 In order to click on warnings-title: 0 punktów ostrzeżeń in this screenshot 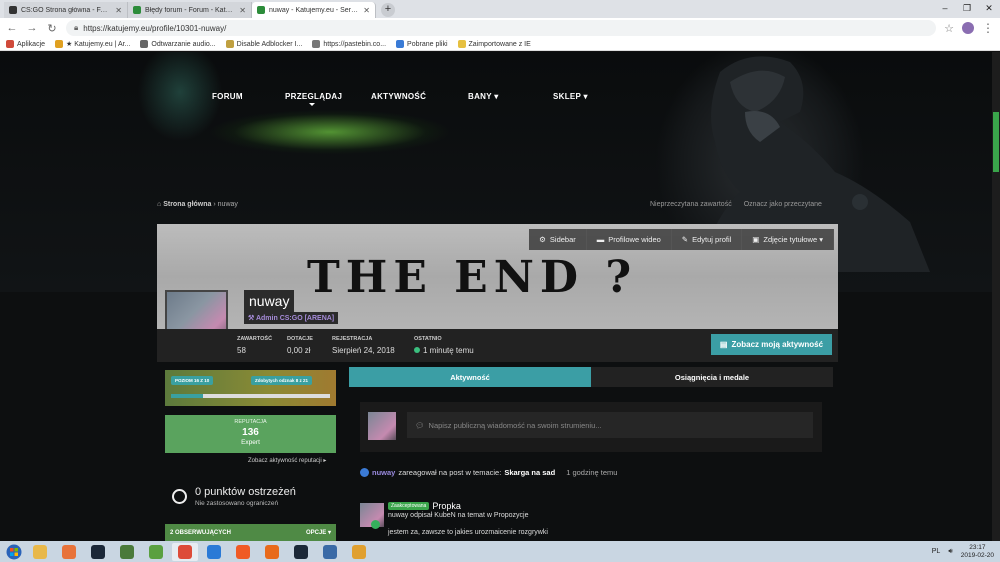, I will do `click(245, 492)`.